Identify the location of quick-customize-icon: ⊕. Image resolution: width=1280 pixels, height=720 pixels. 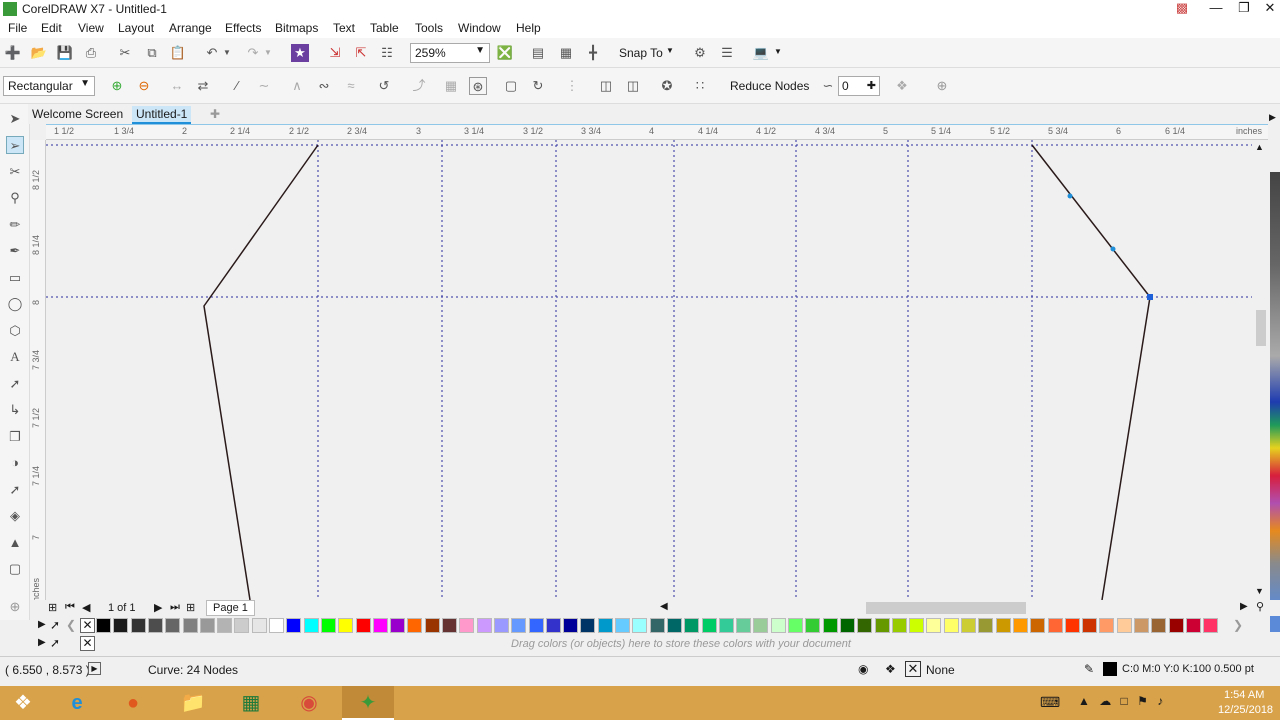
(942, 86).